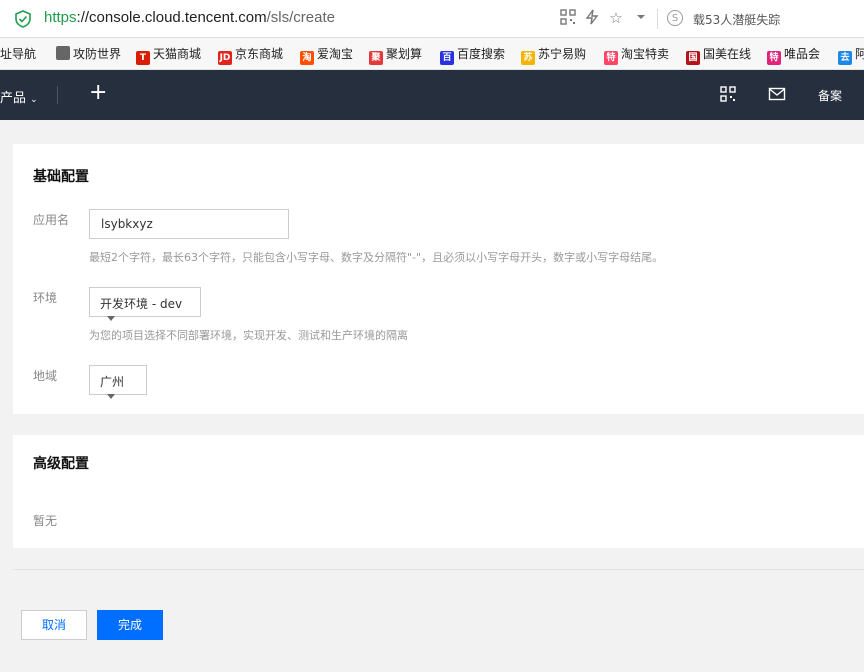 The height and width of the screenshot is (672, 864). What do you see at coordinates (432, 95) in the screenshot?
I see `console-top-nav: 产品 ⌄ + 备案` at bounding box center [432, 95].